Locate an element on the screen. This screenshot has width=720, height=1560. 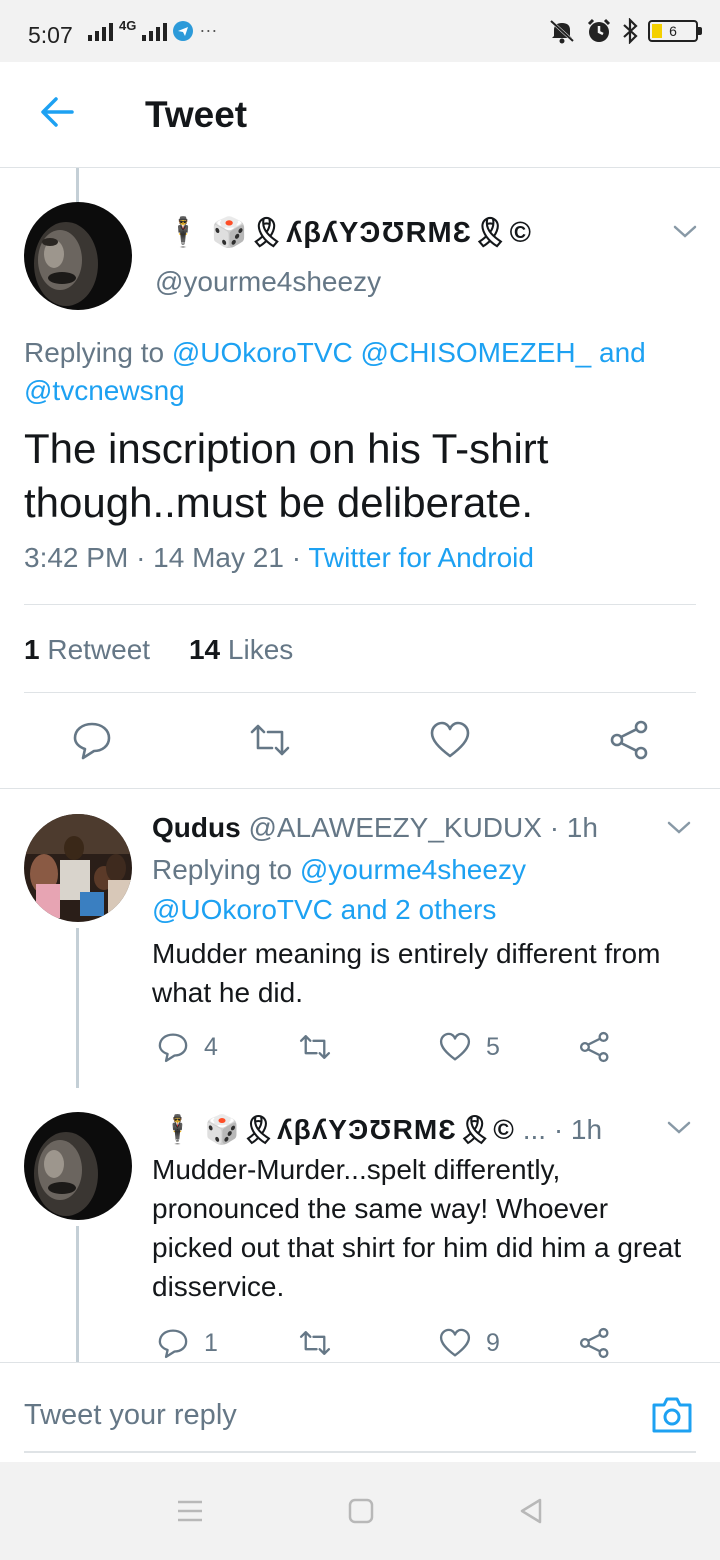
status-bar: 5:07 4G ··· 6 is located at coordinates (360, 31).